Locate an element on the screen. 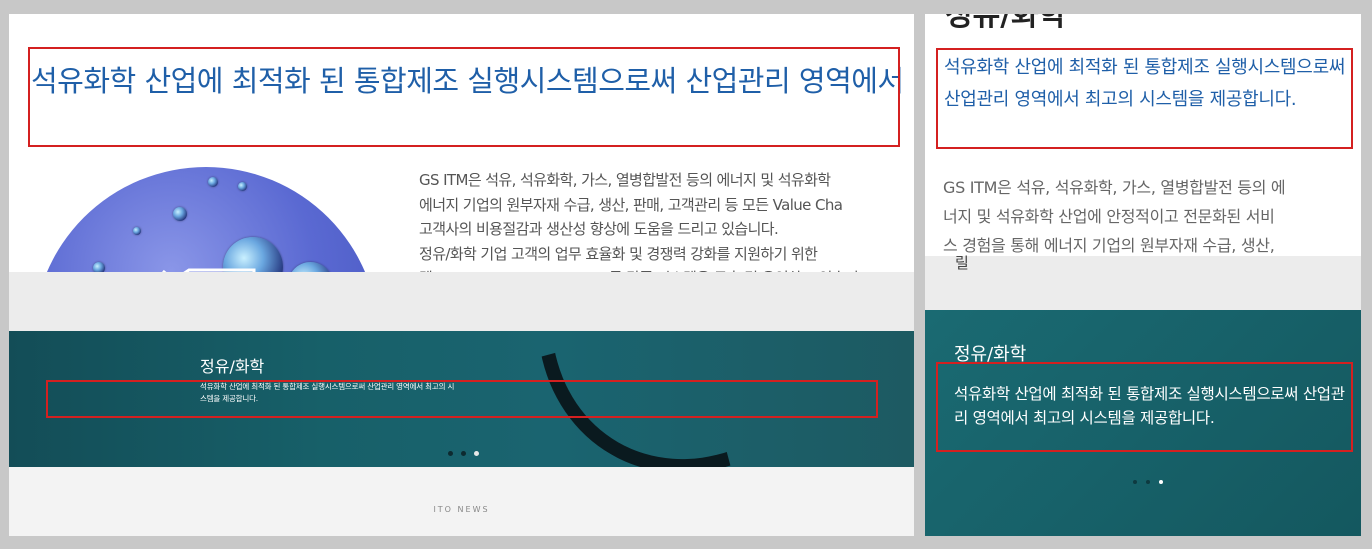  headline-highlight-box is located at coordinates (464, 97).